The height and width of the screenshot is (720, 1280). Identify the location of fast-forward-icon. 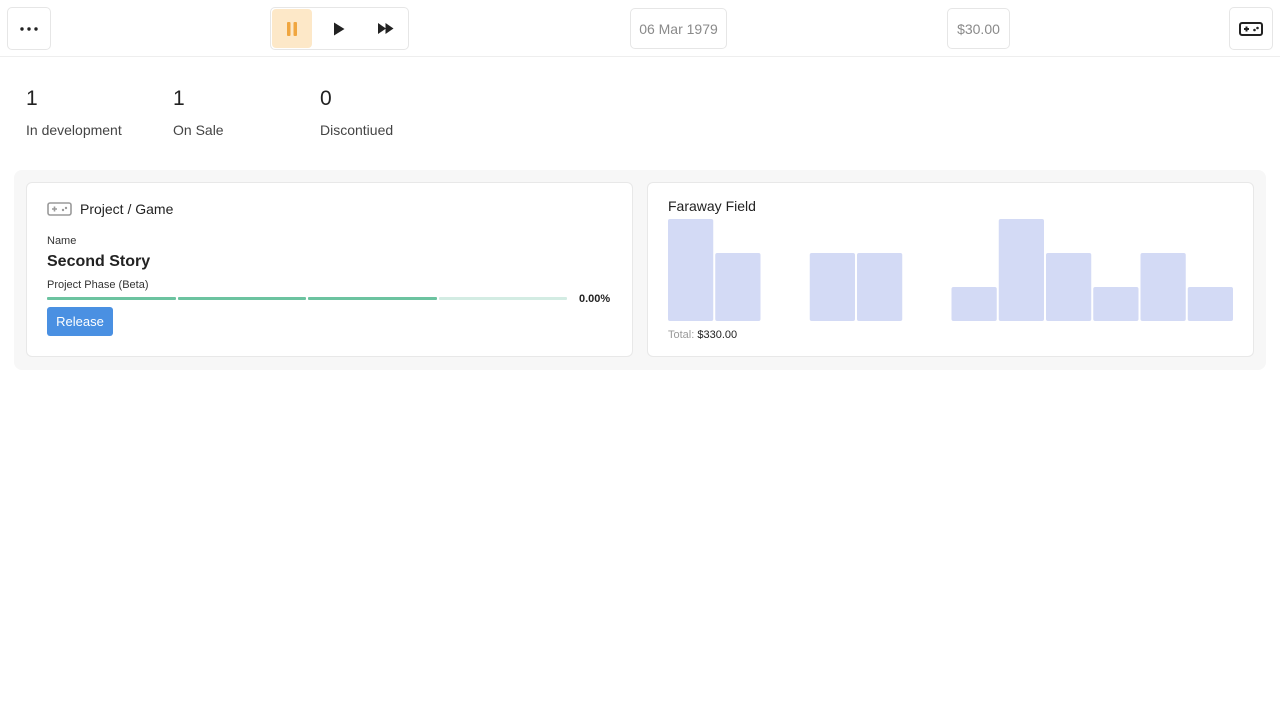
(386, 28).